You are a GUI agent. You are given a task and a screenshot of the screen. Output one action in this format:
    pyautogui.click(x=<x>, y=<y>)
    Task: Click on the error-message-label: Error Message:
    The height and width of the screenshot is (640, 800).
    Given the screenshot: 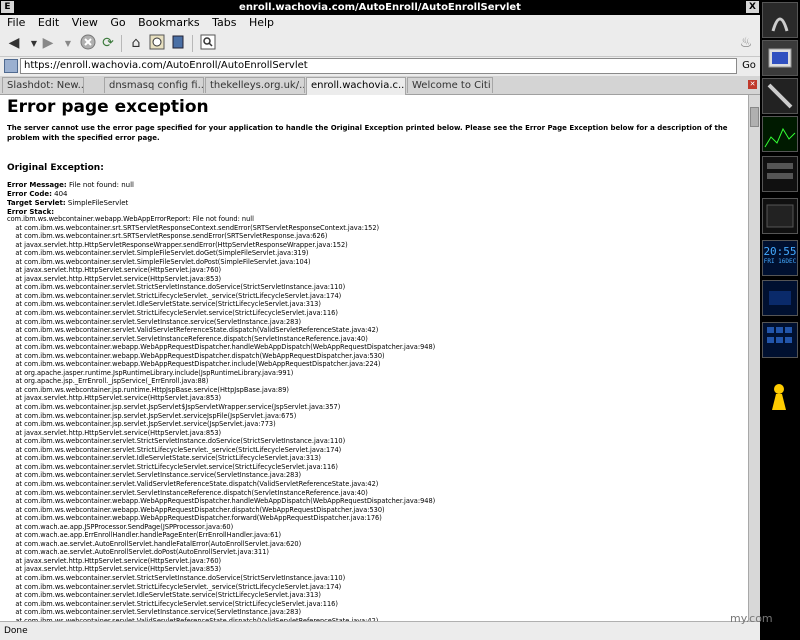 What is the action you would take?
    pyautogui.click(x=37, y=185)
    